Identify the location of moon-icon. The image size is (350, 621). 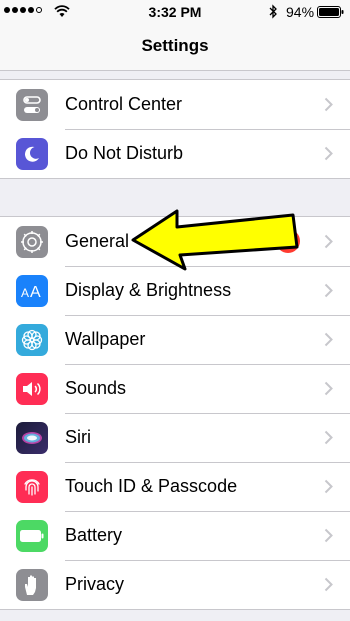
(32, 154).